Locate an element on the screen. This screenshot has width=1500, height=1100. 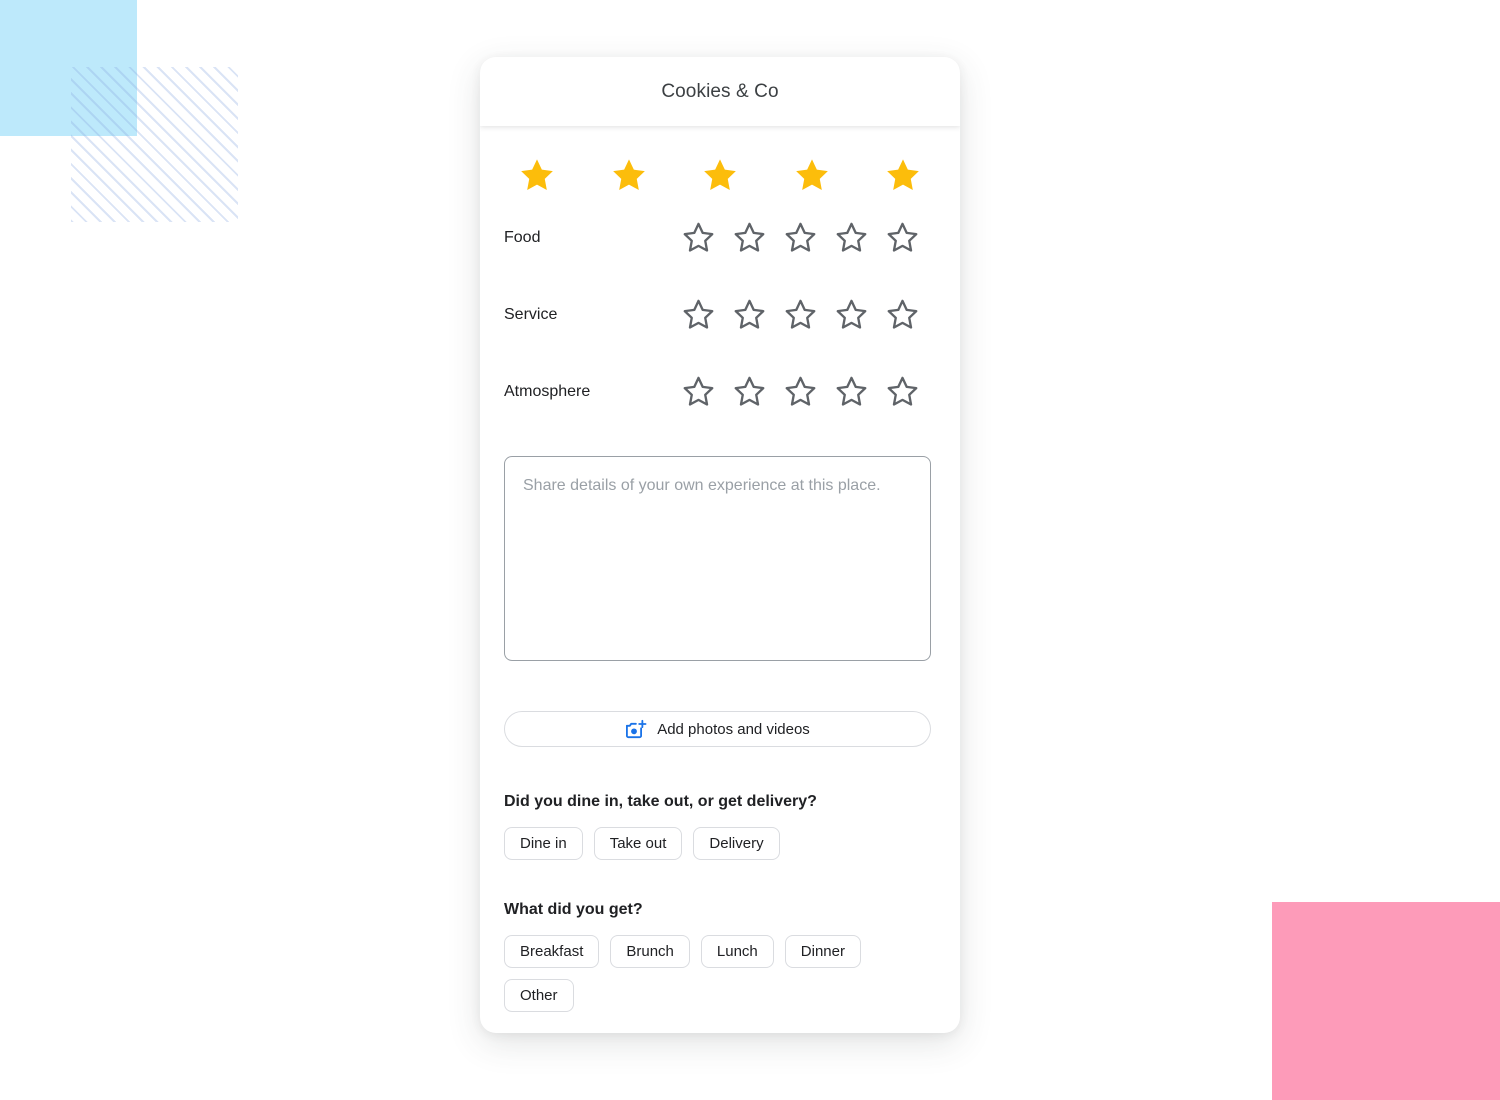
chip-take-out: Take out is located at coordinates (638, 843).